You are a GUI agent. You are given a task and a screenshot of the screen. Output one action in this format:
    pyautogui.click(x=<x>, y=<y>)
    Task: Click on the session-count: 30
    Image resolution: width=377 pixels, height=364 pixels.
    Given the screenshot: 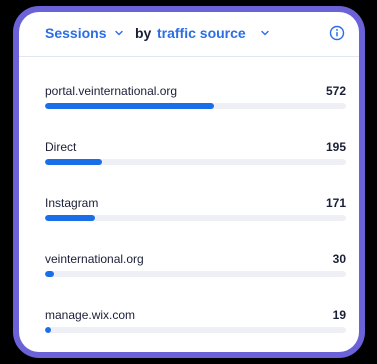 What is the action you would take?
    pyautogui.click(x=339, y=259)
    